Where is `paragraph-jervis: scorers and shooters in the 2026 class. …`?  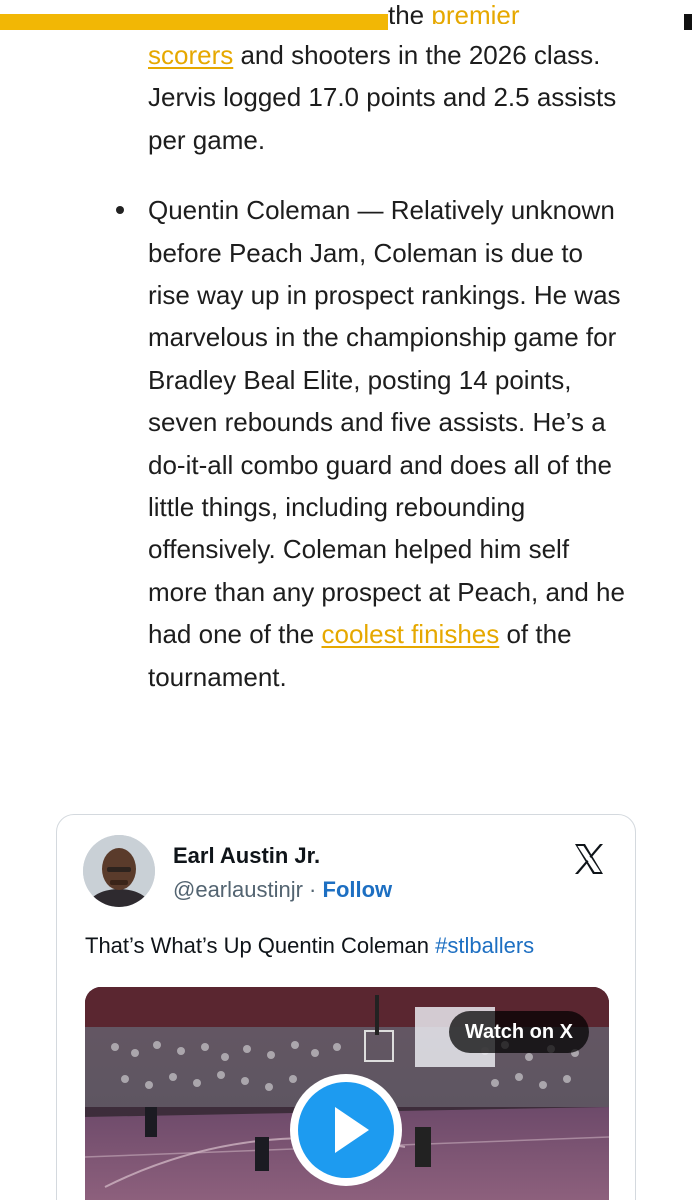 paragraph-jervis: scorers and shooters in the 2026 class. … is located at coordinates (388, 97).